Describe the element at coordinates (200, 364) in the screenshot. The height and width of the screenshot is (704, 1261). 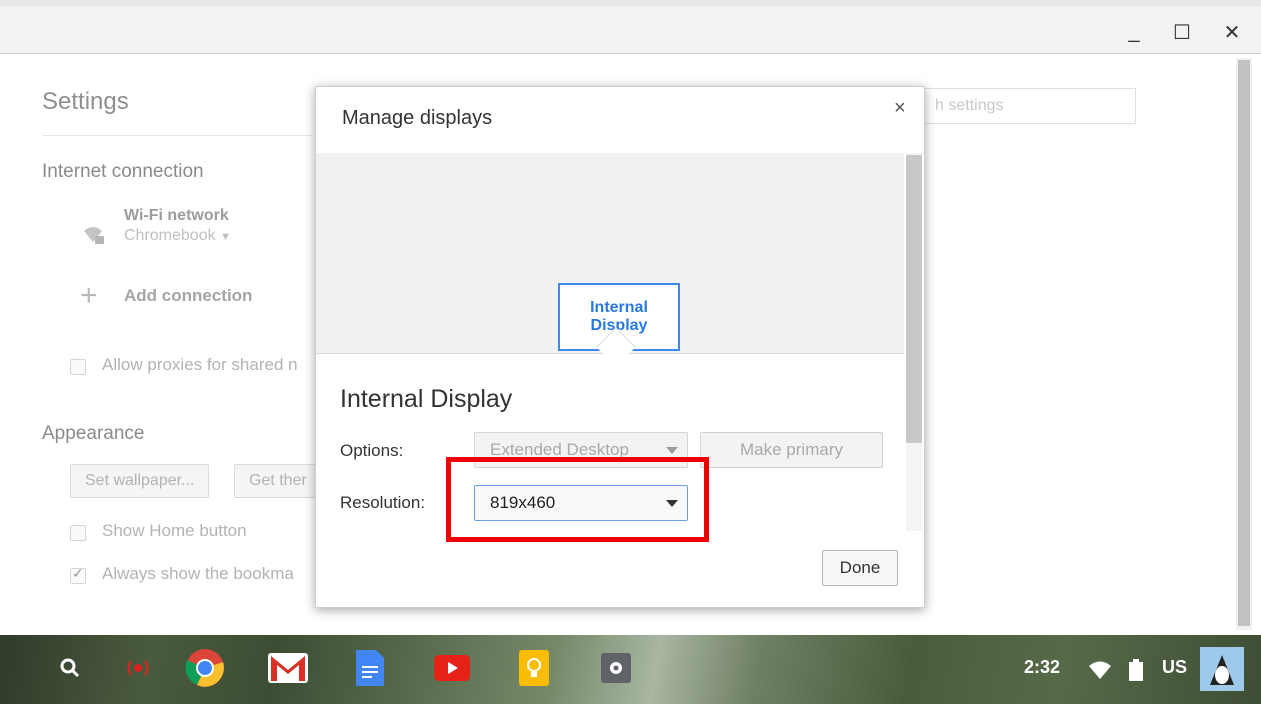
I see `allow-proxies-label: Allow proxies for shared n` at that location.